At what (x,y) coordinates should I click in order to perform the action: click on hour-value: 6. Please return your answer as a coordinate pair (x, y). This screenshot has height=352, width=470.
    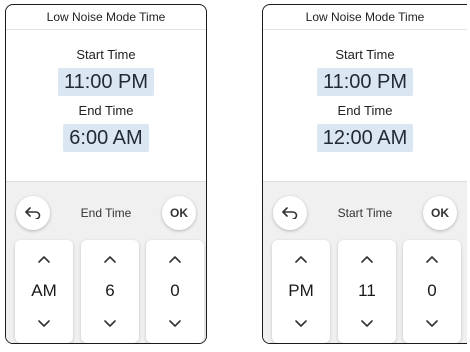
    Looking at the image, I should click on (110, 290).